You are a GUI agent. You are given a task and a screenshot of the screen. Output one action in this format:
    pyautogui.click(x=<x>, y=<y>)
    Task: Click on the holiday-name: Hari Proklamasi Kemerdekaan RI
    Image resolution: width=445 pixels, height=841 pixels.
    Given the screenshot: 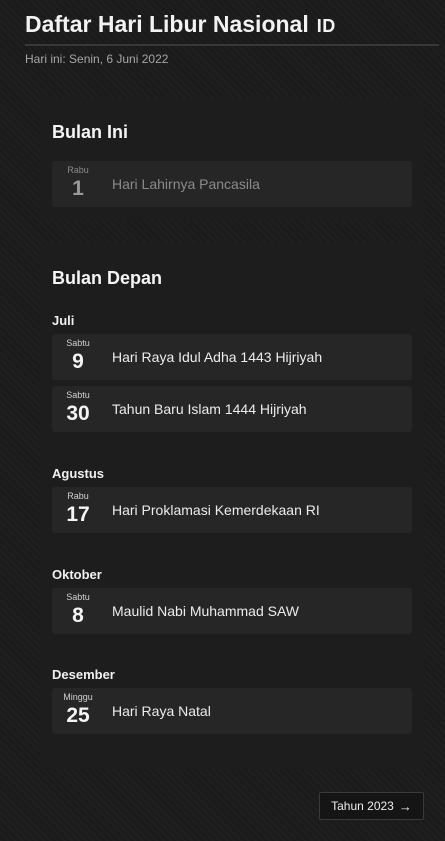 What is the action you would take?
    pyautogui.click(x=216, y=510)
    